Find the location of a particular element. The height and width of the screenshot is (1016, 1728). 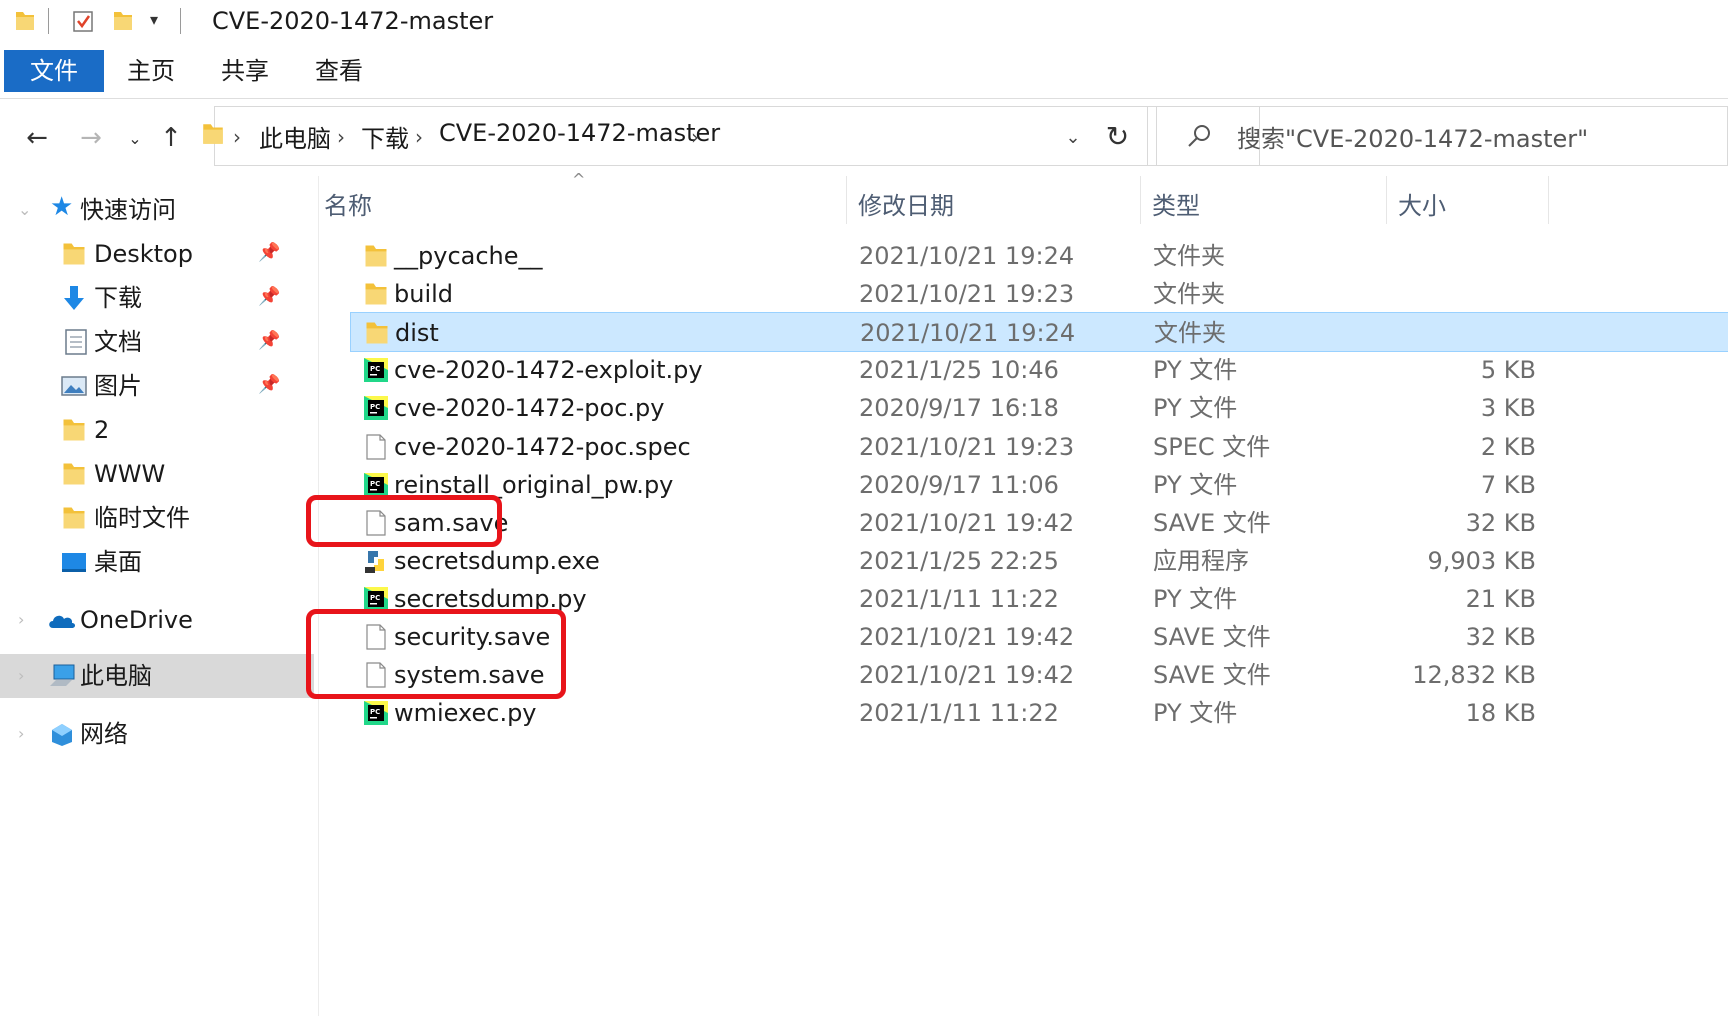

sidebar-item-label: 图片 is located at coordinates (118, 386).